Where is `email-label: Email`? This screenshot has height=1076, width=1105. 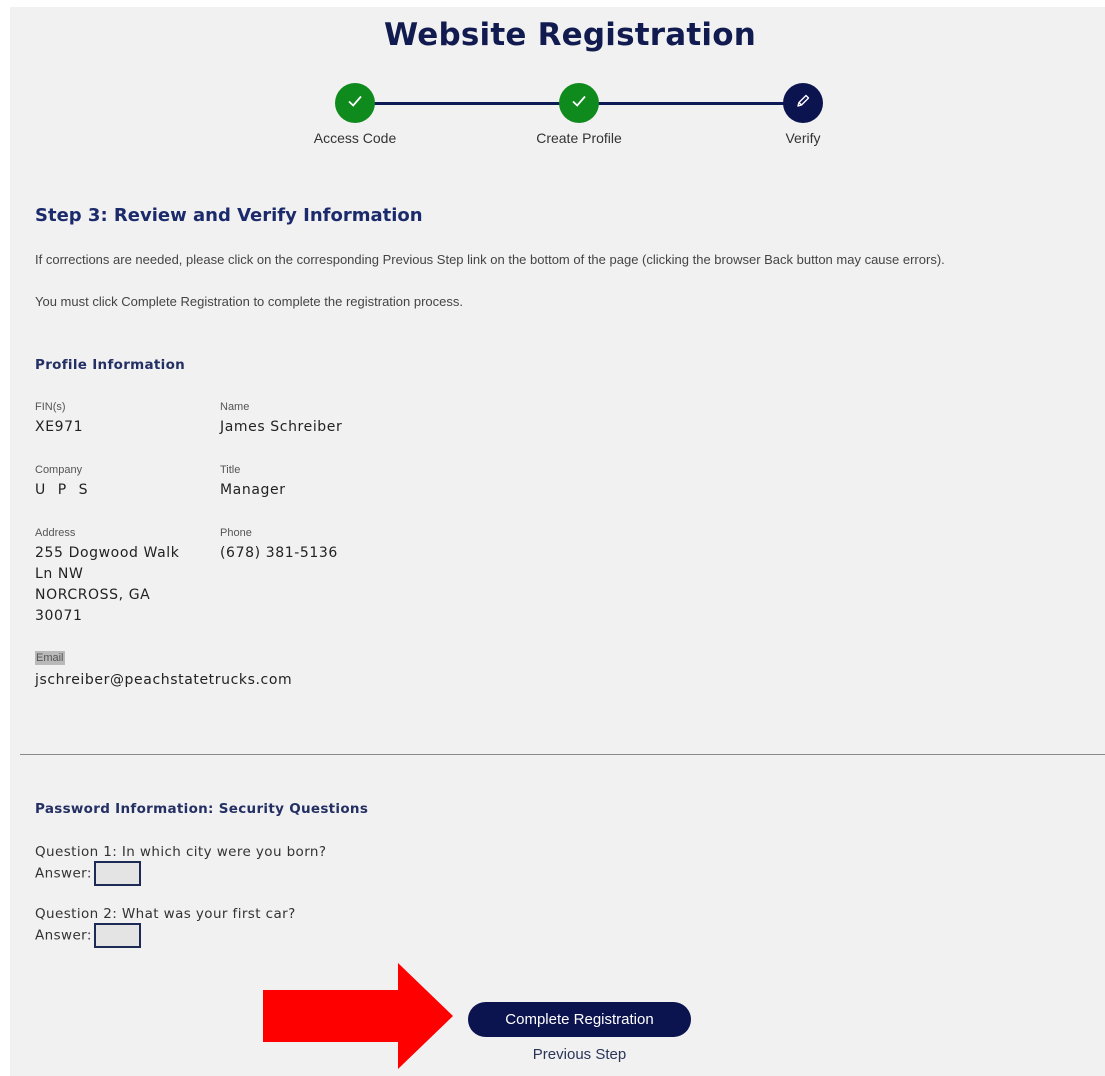
email-label: Email is located at coordinates (50, 658).